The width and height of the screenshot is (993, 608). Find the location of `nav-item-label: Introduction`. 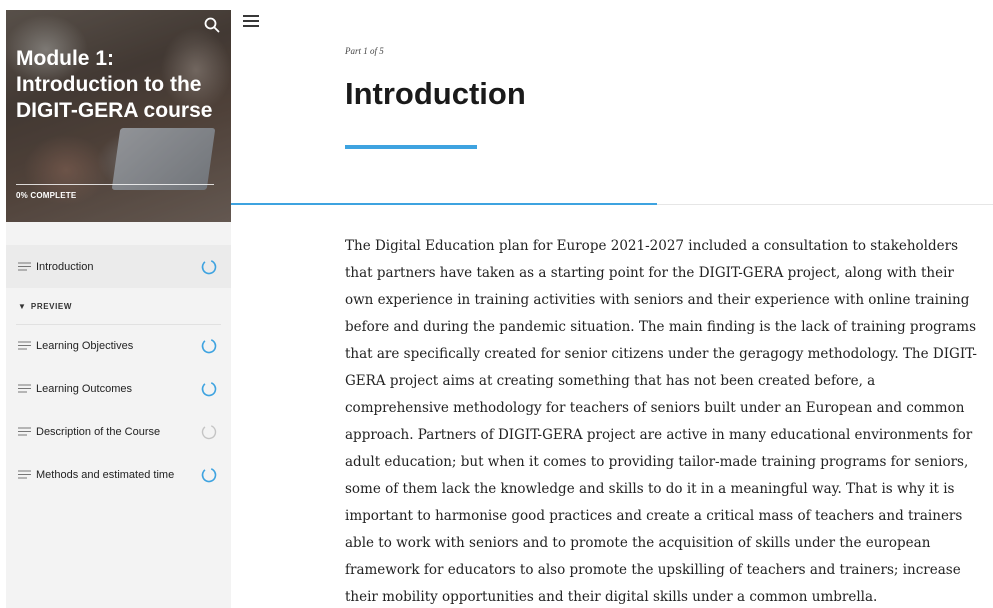

nav-item-label: Introduction is located at coordinates (65, 266).